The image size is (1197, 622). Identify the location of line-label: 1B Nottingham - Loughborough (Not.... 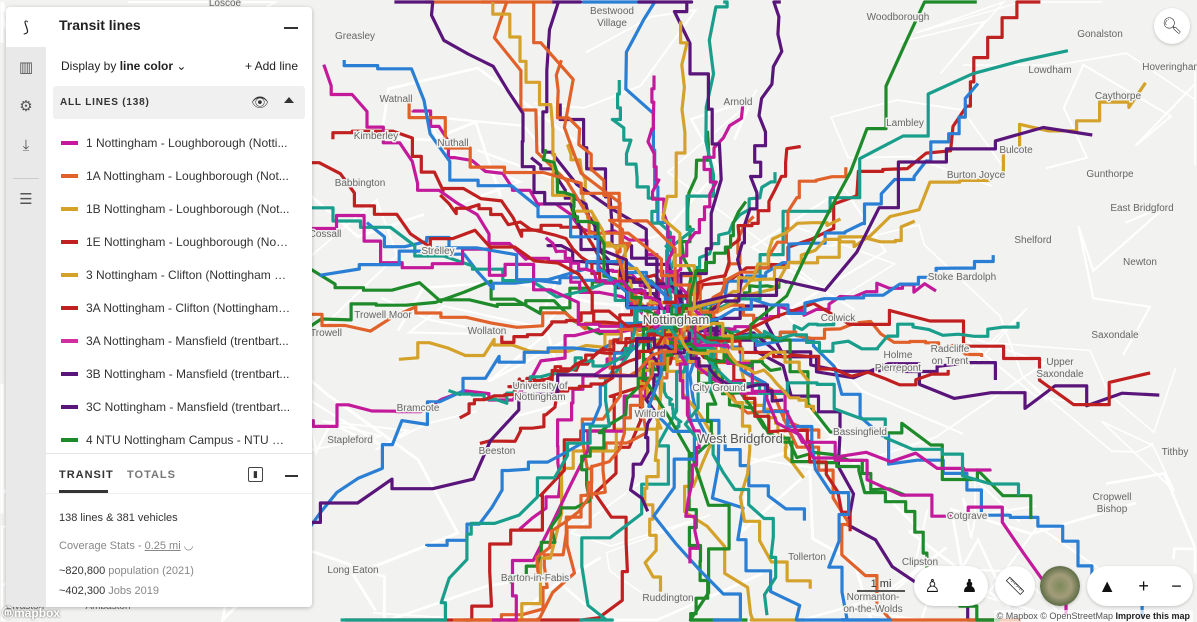
(188, 208).